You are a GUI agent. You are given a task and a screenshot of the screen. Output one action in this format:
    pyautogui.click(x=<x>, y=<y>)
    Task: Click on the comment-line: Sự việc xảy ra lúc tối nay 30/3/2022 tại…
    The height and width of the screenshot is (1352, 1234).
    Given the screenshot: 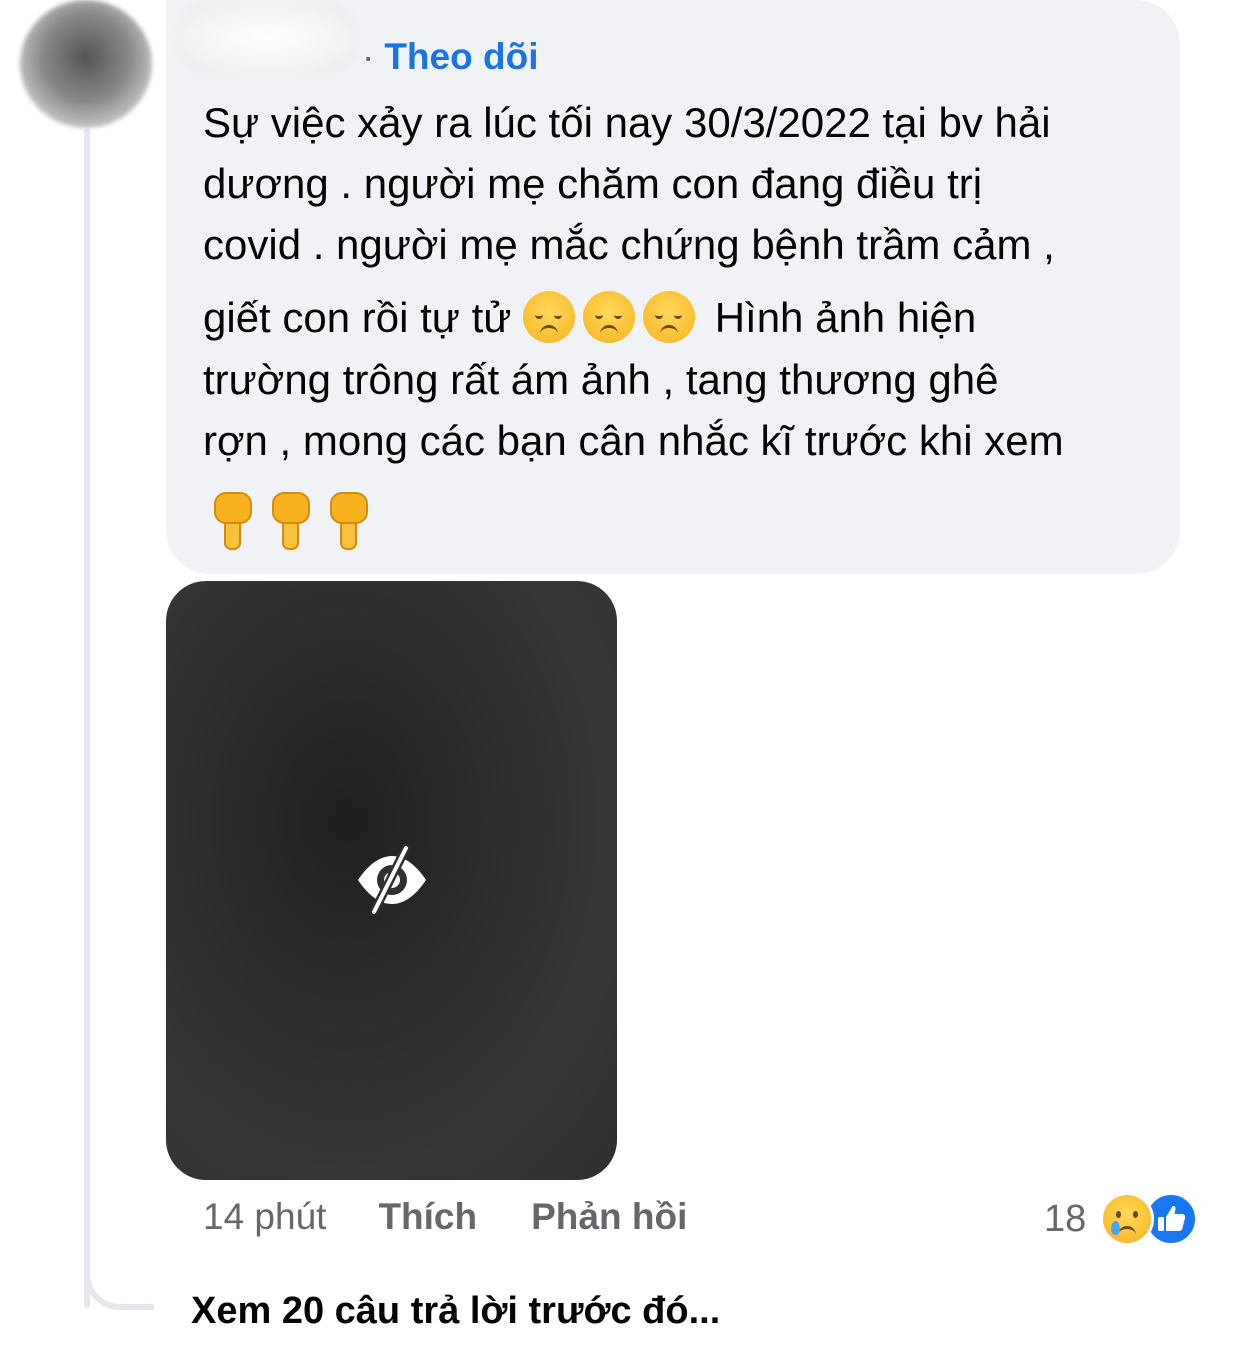 What is the action you would take?
    pyautogui.click(x=627, y=122)
    